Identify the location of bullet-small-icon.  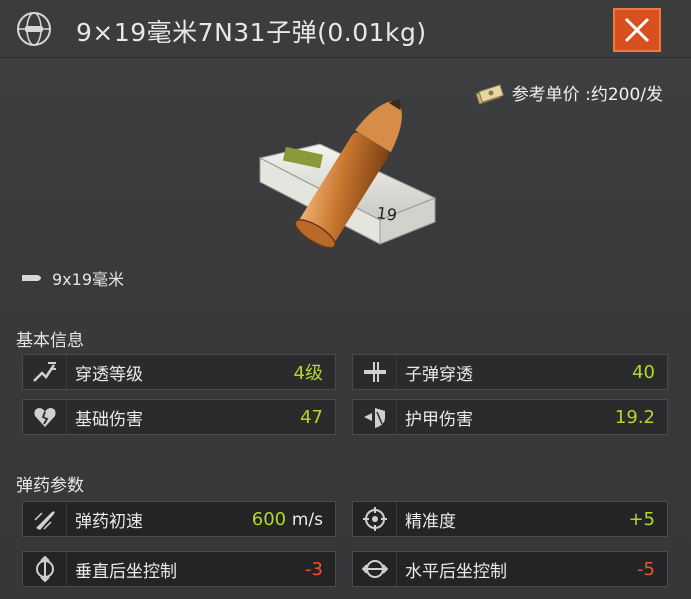
(31, 278).